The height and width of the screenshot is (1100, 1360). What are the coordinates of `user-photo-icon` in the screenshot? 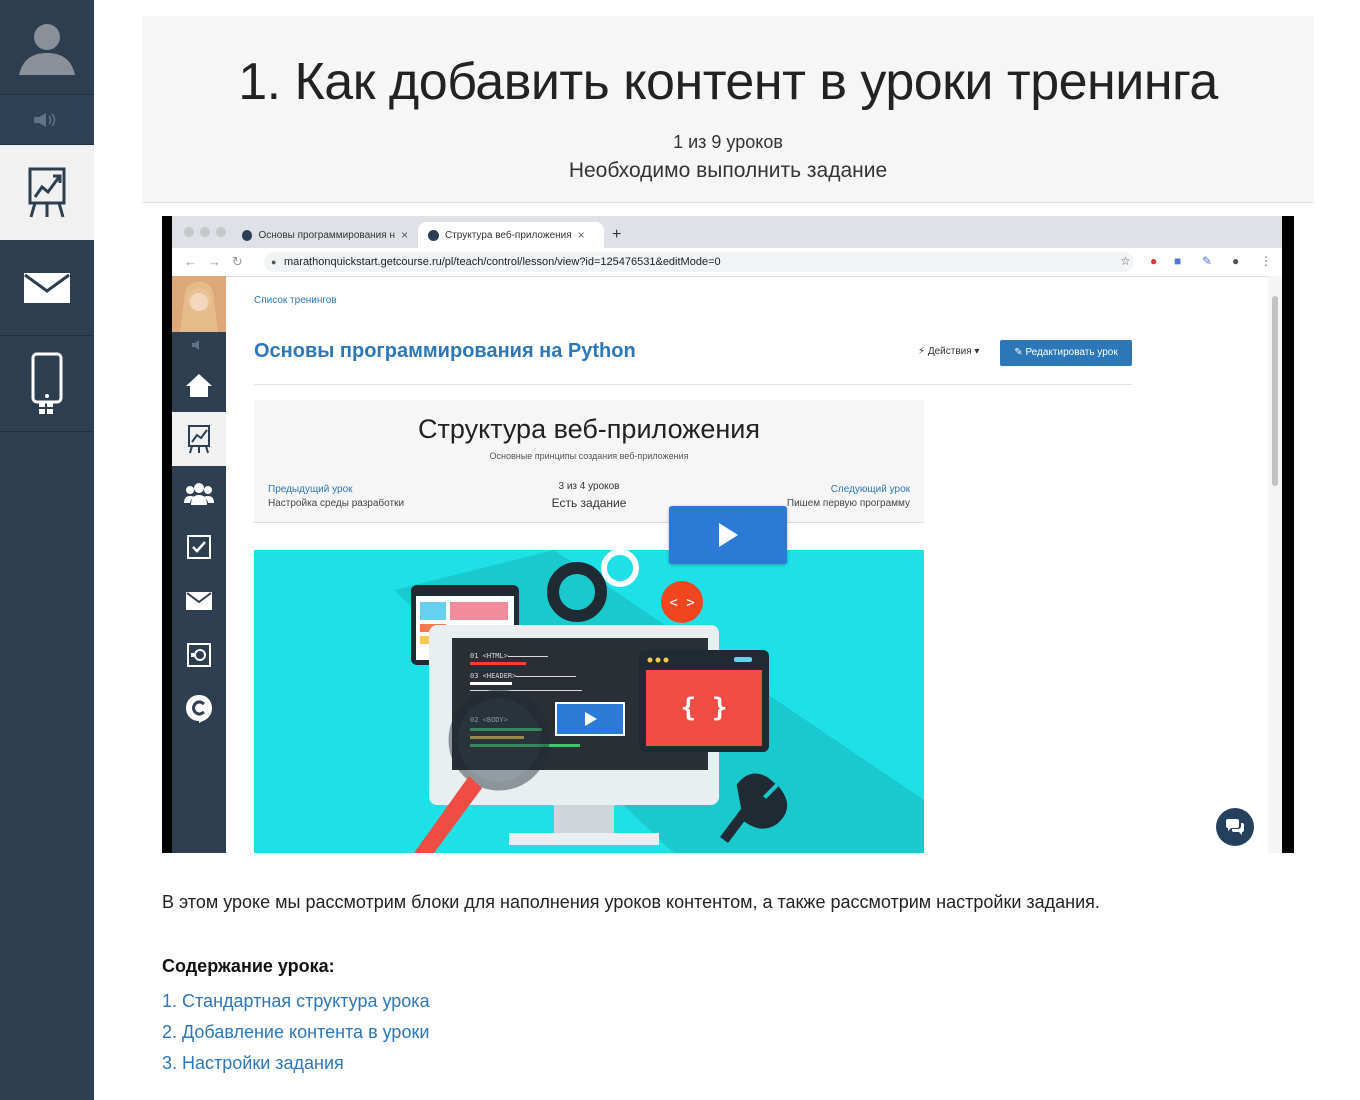 It's located at (199, 304).